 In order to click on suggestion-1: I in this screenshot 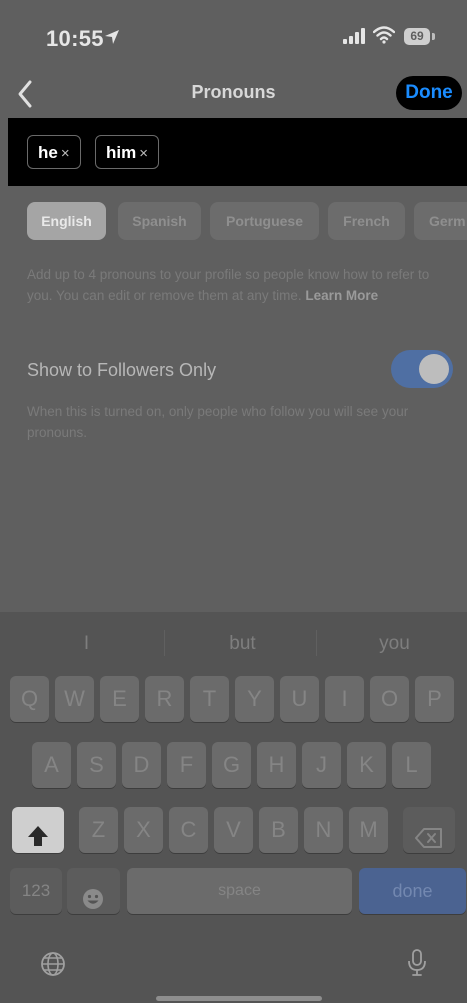, I will do `click(86, 644)`.